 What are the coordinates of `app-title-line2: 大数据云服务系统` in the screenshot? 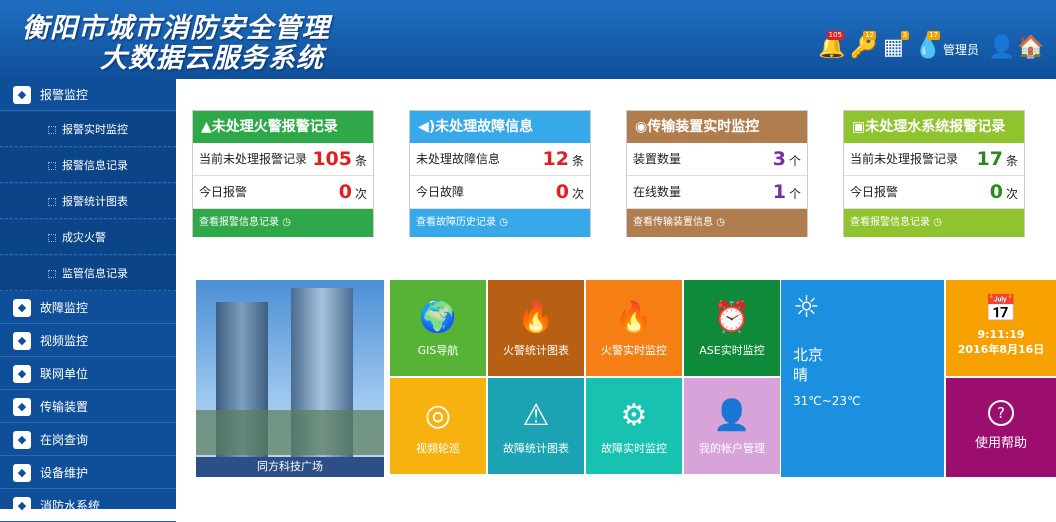 It's located at (212, 58).